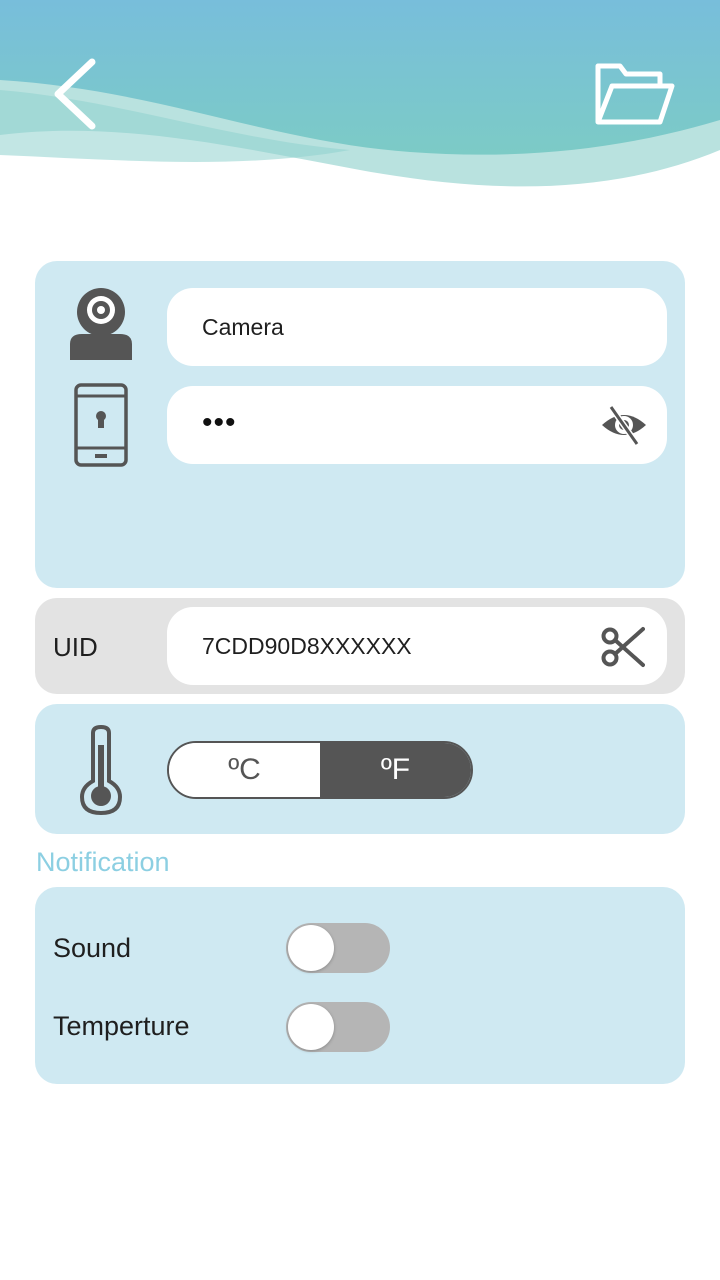  Describe the element at coordinates (75, 94) in the screenshot. I see `chevron-left-icon` at that location.